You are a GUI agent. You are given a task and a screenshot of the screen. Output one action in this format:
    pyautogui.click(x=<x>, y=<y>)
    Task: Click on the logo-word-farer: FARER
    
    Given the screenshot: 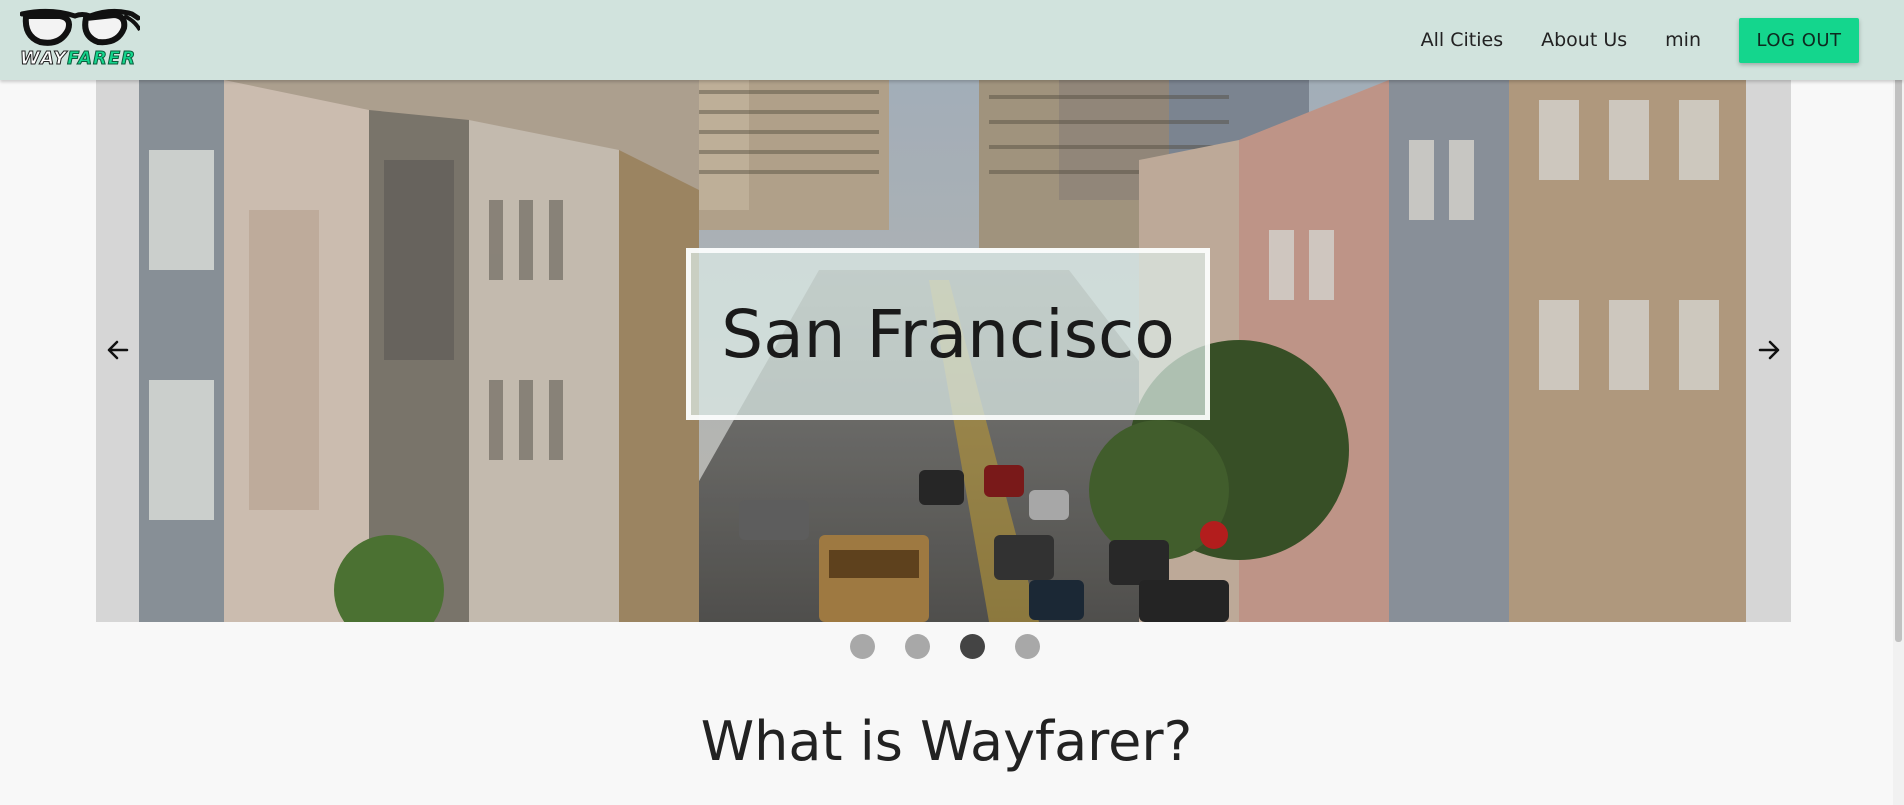 What is the action you would take?
    pyautogui.click(x=102, y=59)
    